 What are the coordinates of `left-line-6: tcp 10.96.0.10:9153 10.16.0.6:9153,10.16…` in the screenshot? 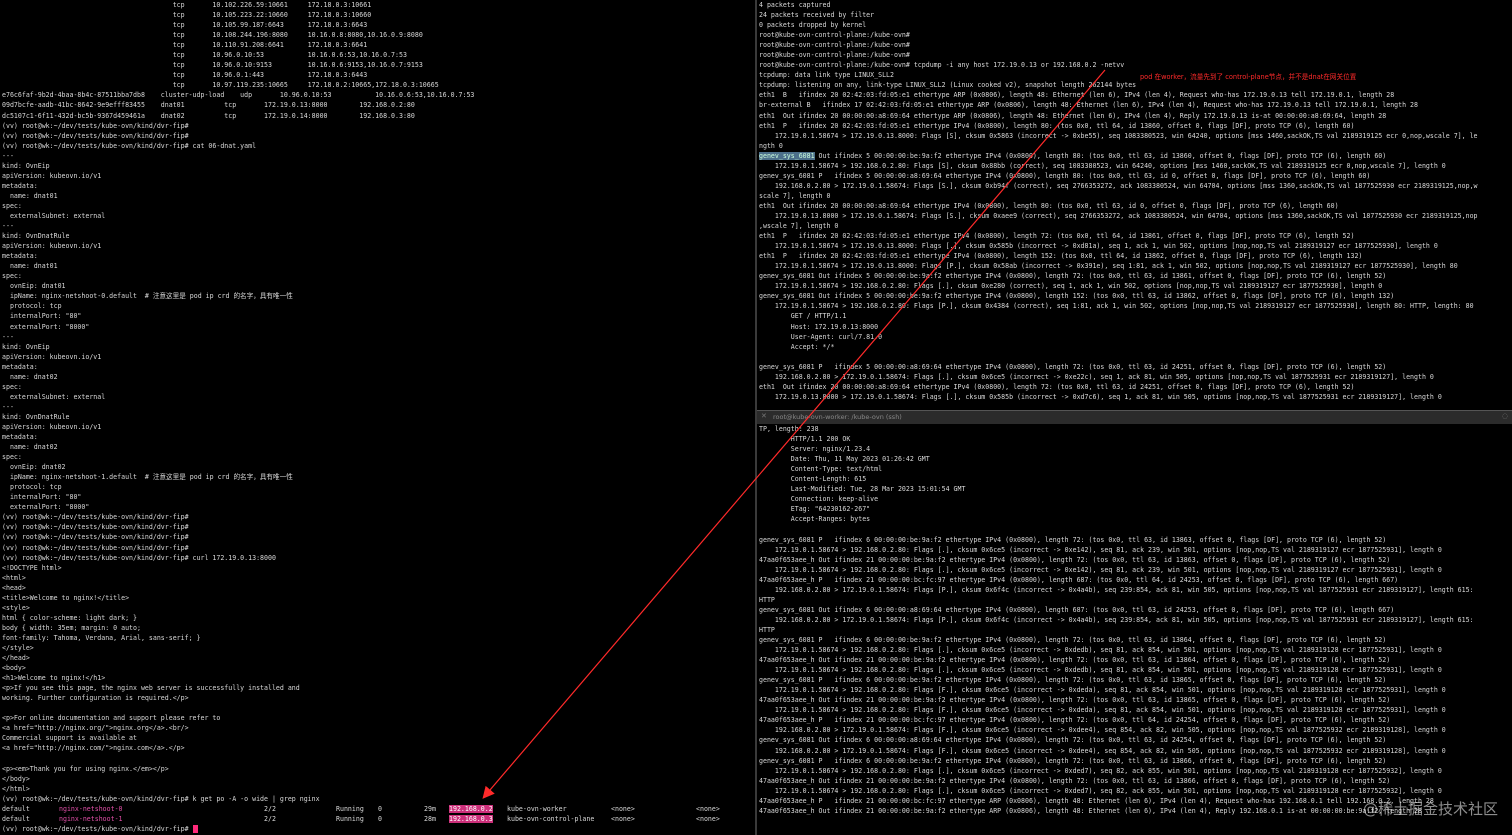 It's located at (212, 65).